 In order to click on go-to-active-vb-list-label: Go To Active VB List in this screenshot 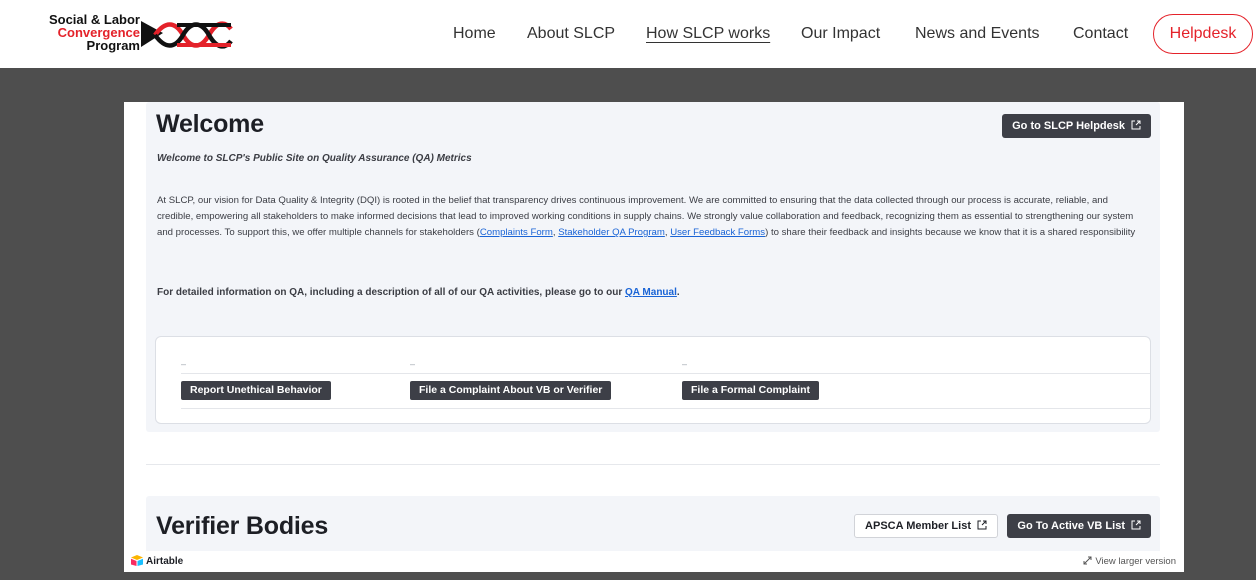, I will do `click(1071, 526)`.